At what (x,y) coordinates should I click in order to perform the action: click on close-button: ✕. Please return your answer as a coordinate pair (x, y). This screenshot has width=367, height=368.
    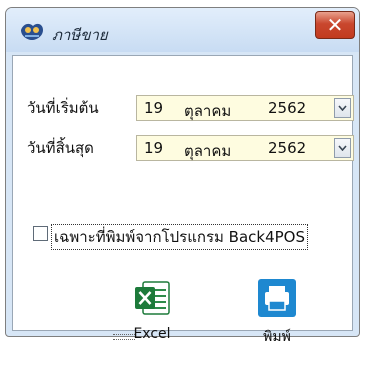
    Looking at the image, I should click on (335, 25).